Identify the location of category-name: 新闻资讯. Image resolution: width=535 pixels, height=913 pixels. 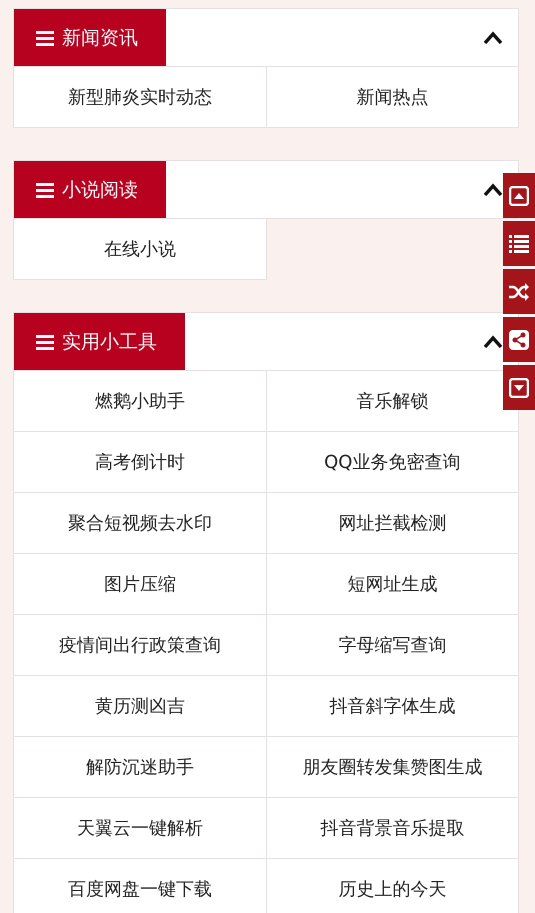
(100, 38).